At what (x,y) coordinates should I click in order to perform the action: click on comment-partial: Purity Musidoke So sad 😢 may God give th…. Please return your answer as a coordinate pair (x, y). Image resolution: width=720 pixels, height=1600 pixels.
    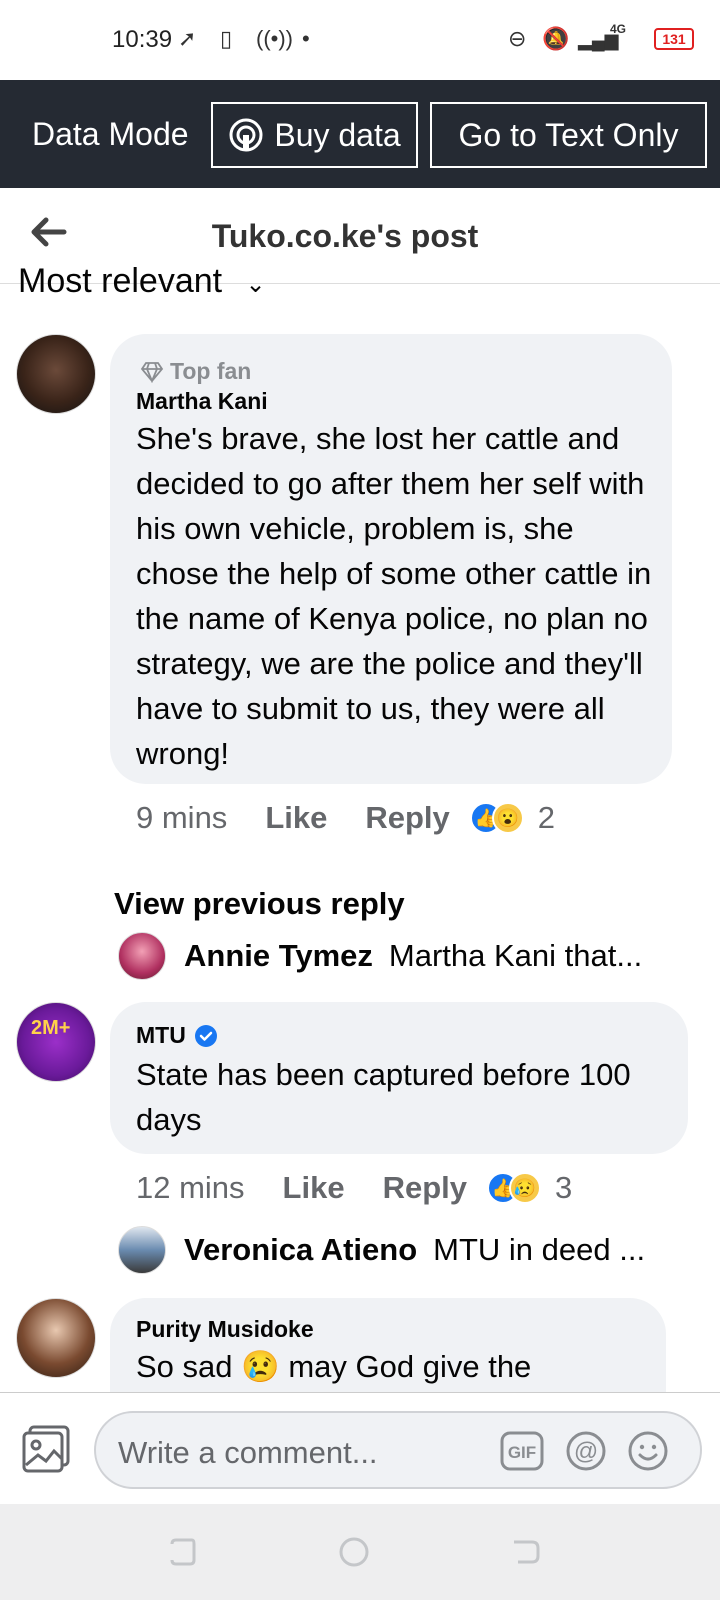
    Looking at the image, I should click on (360, 1344).